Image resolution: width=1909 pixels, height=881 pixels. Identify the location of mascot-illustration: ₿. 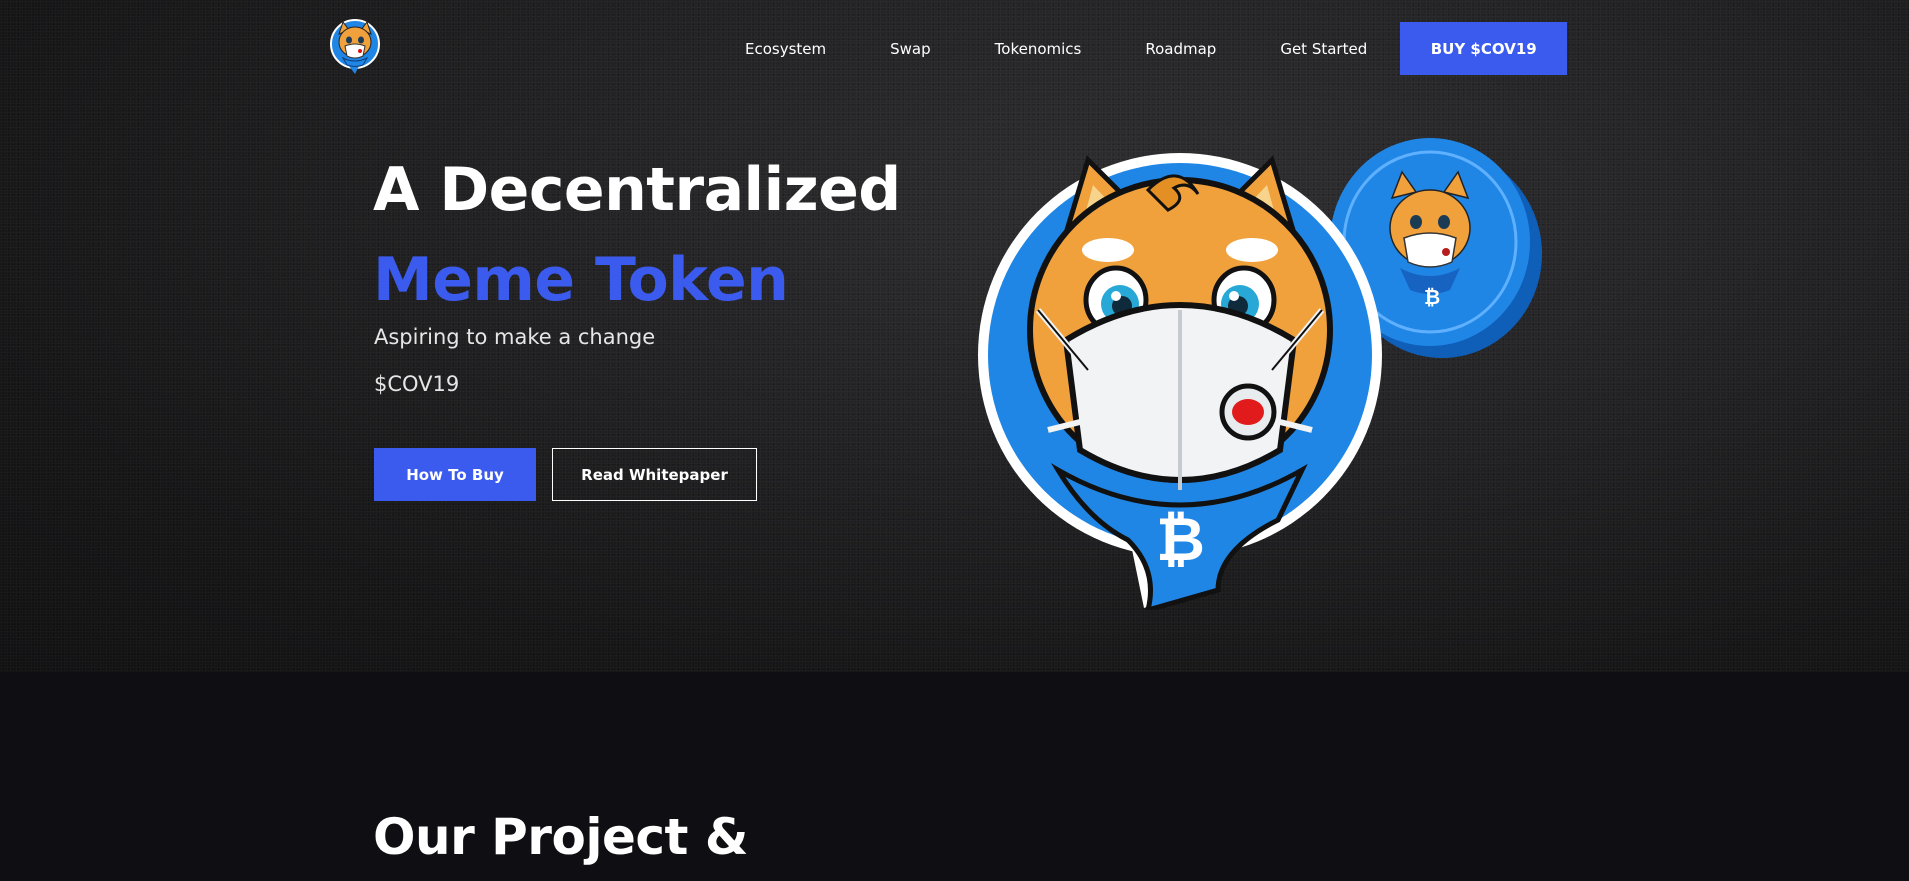
(1180, 381).